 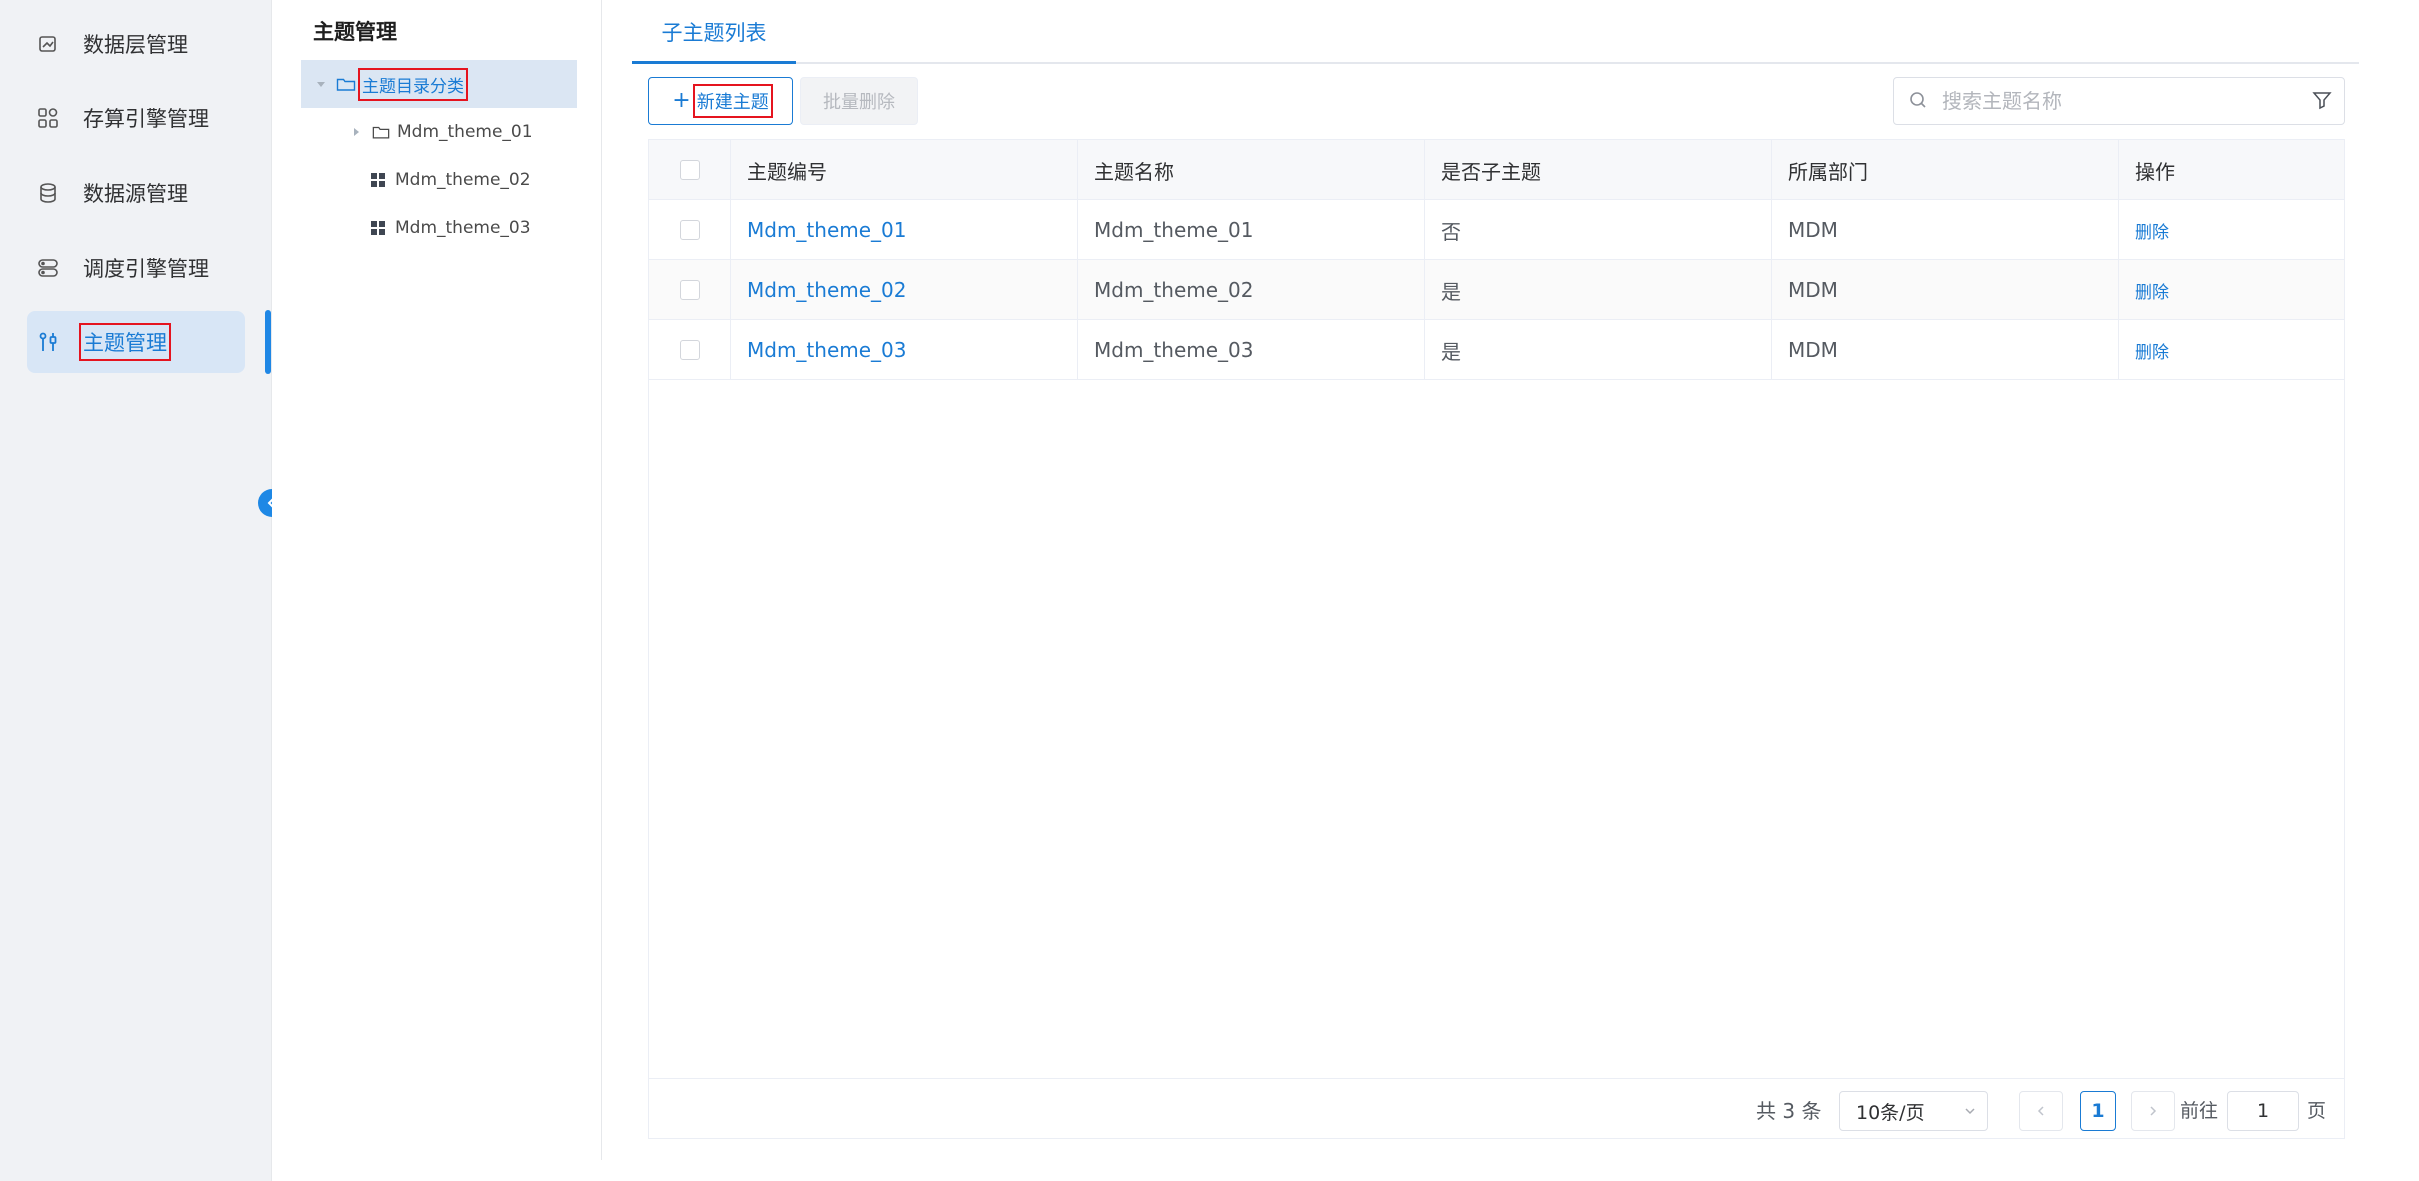 I want to click on tree-node-label: Mdm_theme_03, so click(x=463, y=228).